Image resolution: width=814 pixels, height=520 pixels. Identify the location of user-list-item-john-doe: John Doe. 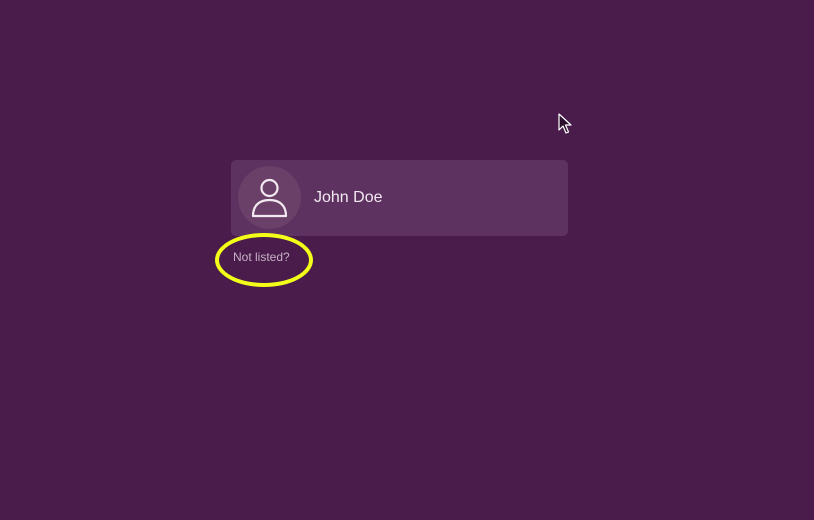
(399, 198).